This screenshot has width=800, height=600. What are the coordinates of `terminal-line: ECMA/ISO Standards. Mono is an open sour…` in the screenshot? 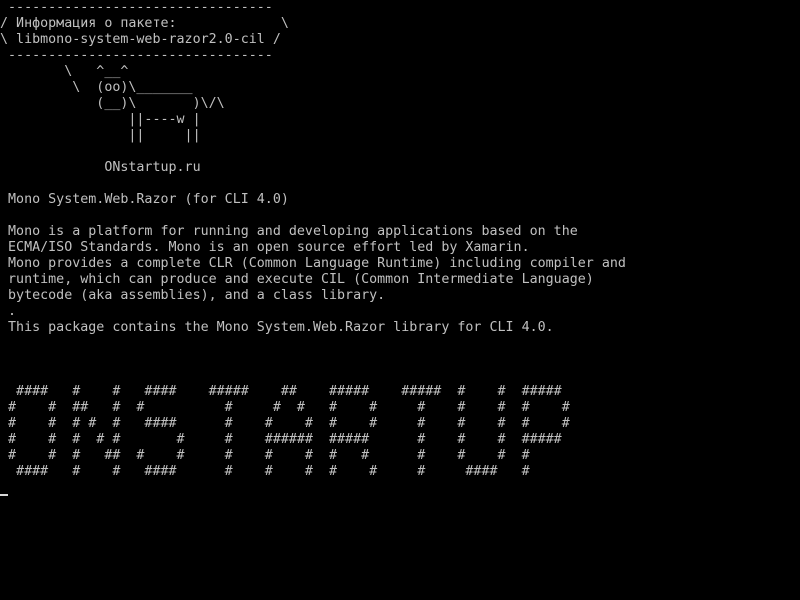 It's located at (265, 247).